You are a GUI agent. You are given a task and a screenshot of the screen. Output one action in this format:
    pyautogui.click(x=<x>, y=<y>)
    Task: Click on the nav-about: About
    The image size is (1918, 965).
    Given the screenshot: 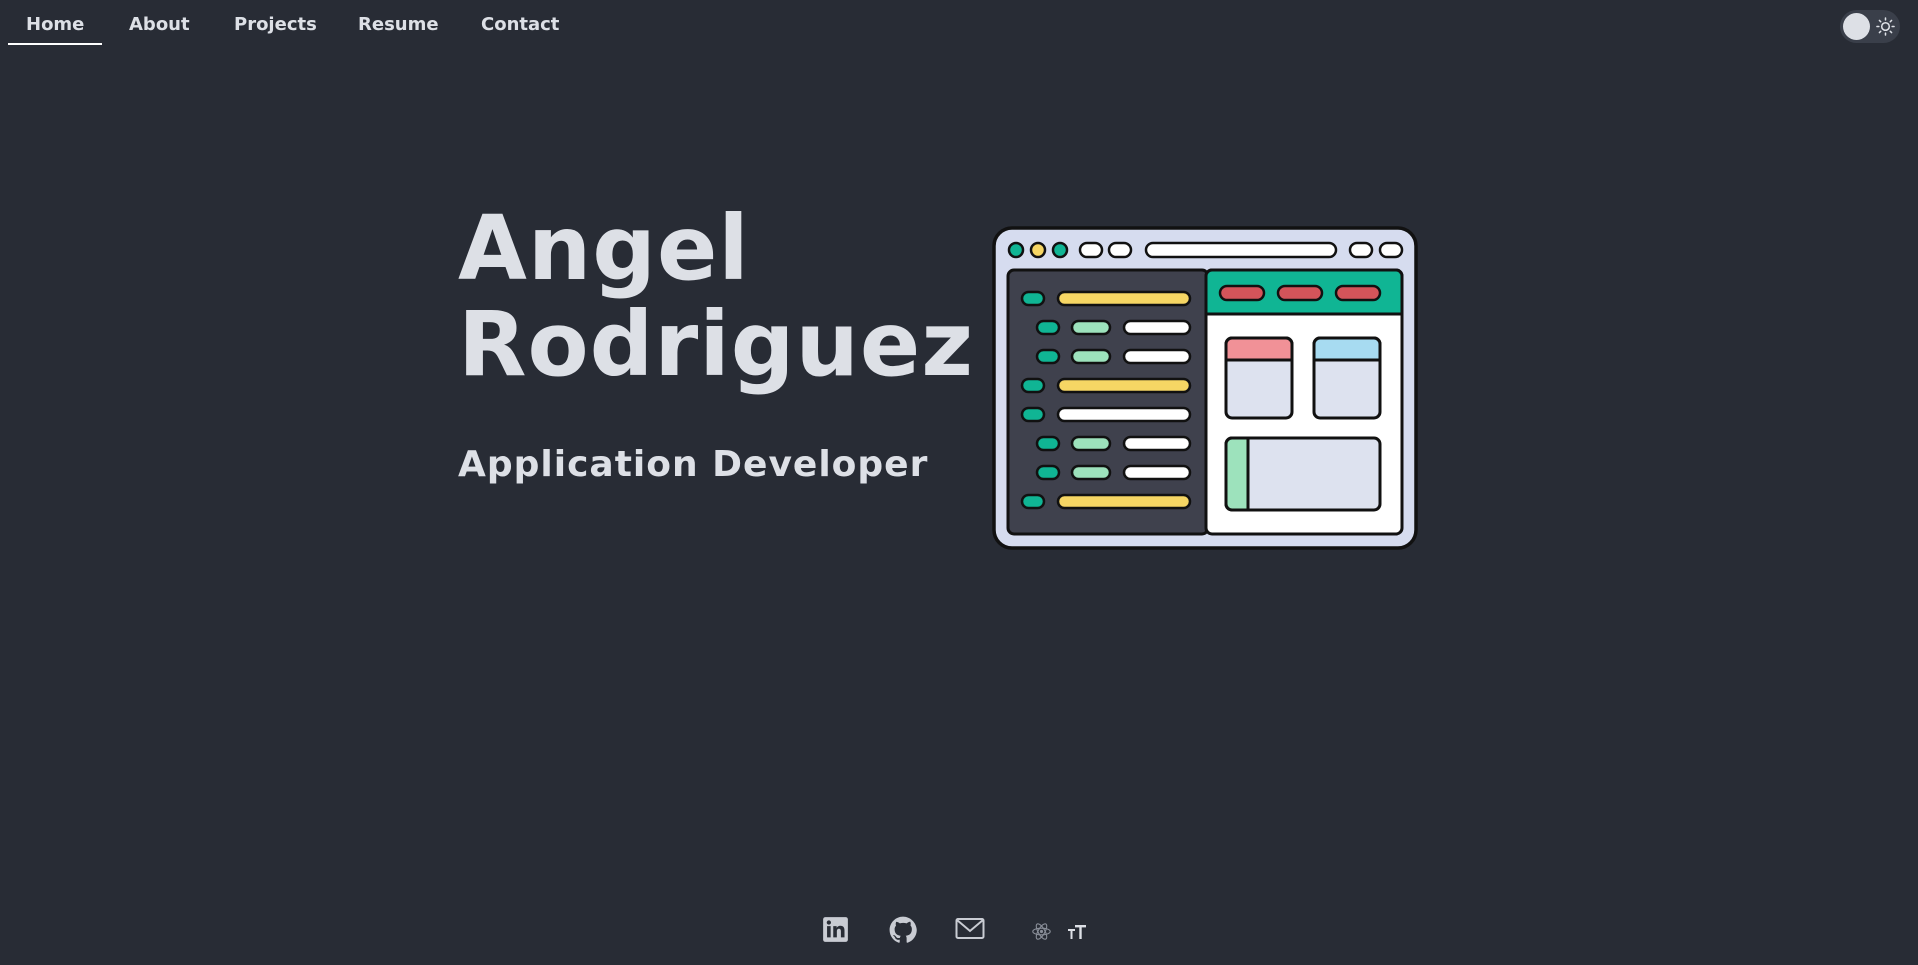 What is the action you would take?
    pyautogui.click(x=159, y=24)
    